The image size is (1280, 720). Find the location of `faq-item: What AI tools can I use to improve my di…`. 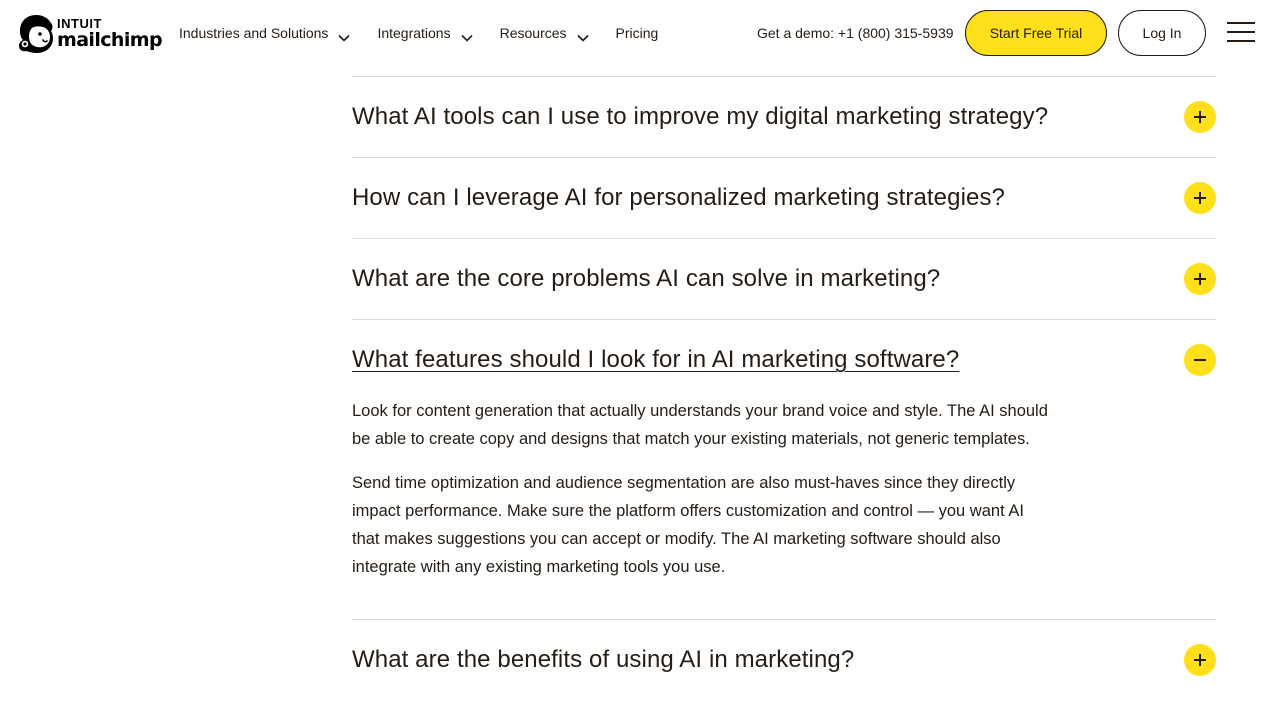

faq-item: What AI tools can I use to improve my di… is located at coordinates (784, 116).